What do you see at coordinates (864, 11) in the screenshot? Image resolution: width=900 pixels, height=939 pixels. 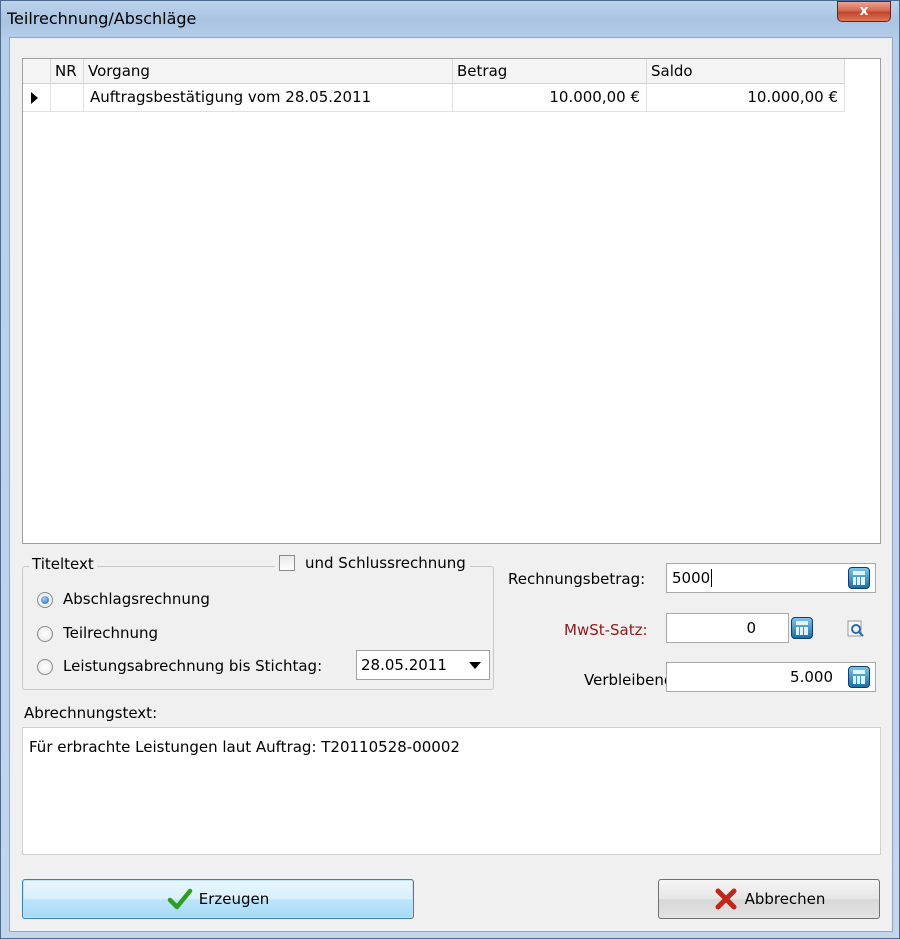 I see `close-button: x` at bounding box center [864, 11].